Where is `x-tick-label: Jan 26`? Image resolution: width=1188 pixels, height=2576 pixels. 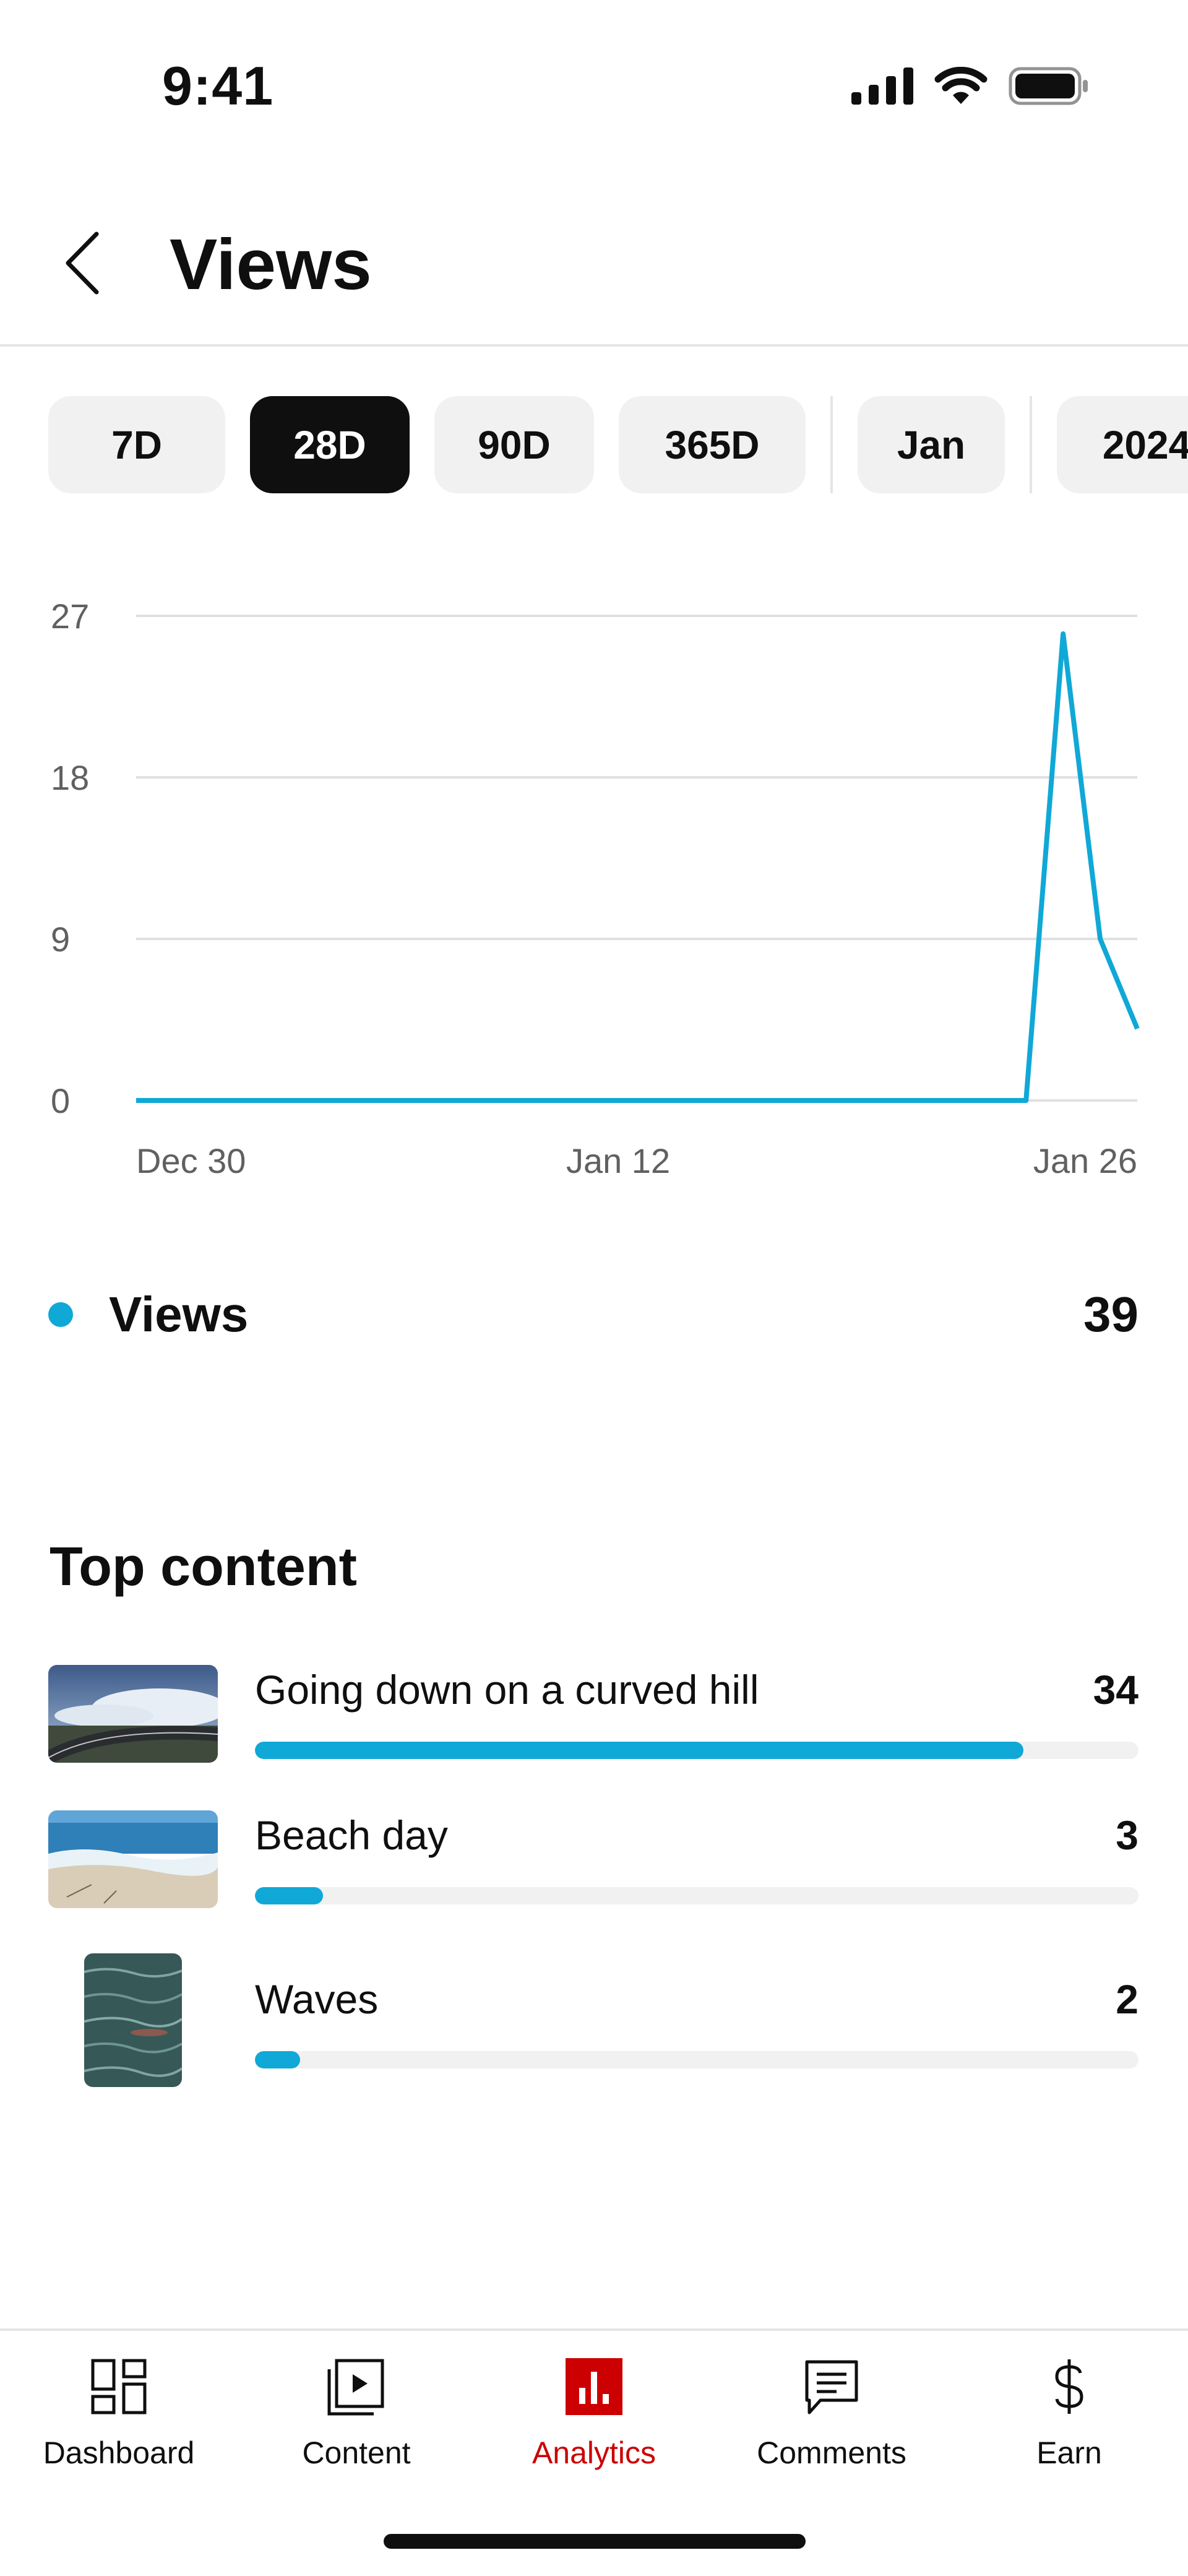 x-tick-label: Jan 26 is located at coordinates (1085, 1160).